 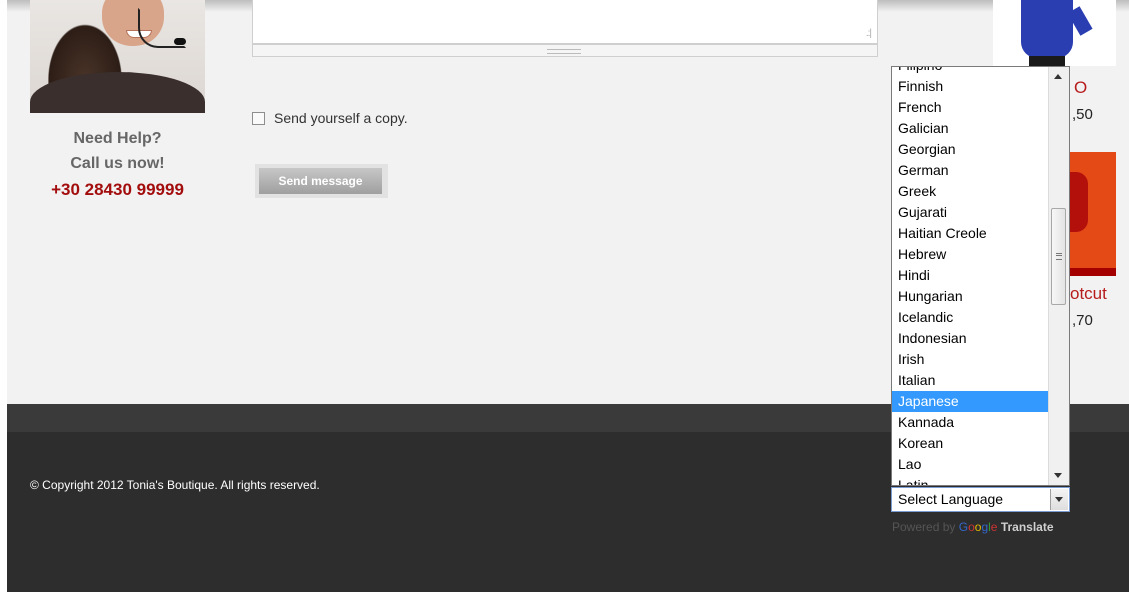 I want to click on microphone-icon, so click(x=180, y=41).